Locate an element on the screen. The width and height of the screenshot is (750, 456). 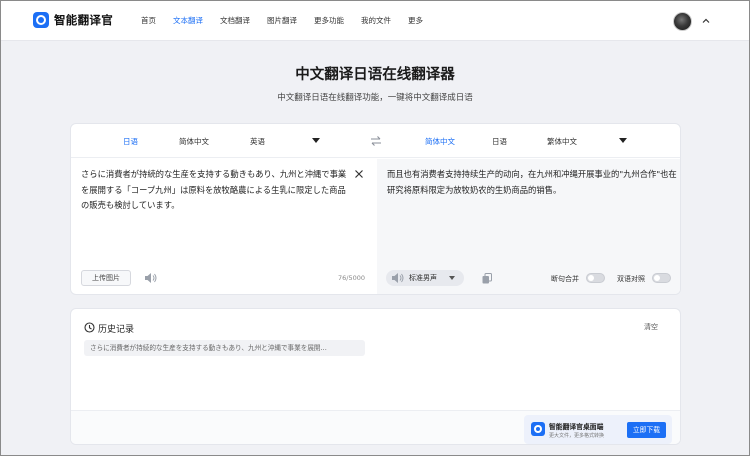
page-subtitle: 中文翻译日语在线翻译功能，一键将中文翻译成日语 is located at coordinates (375, 98).